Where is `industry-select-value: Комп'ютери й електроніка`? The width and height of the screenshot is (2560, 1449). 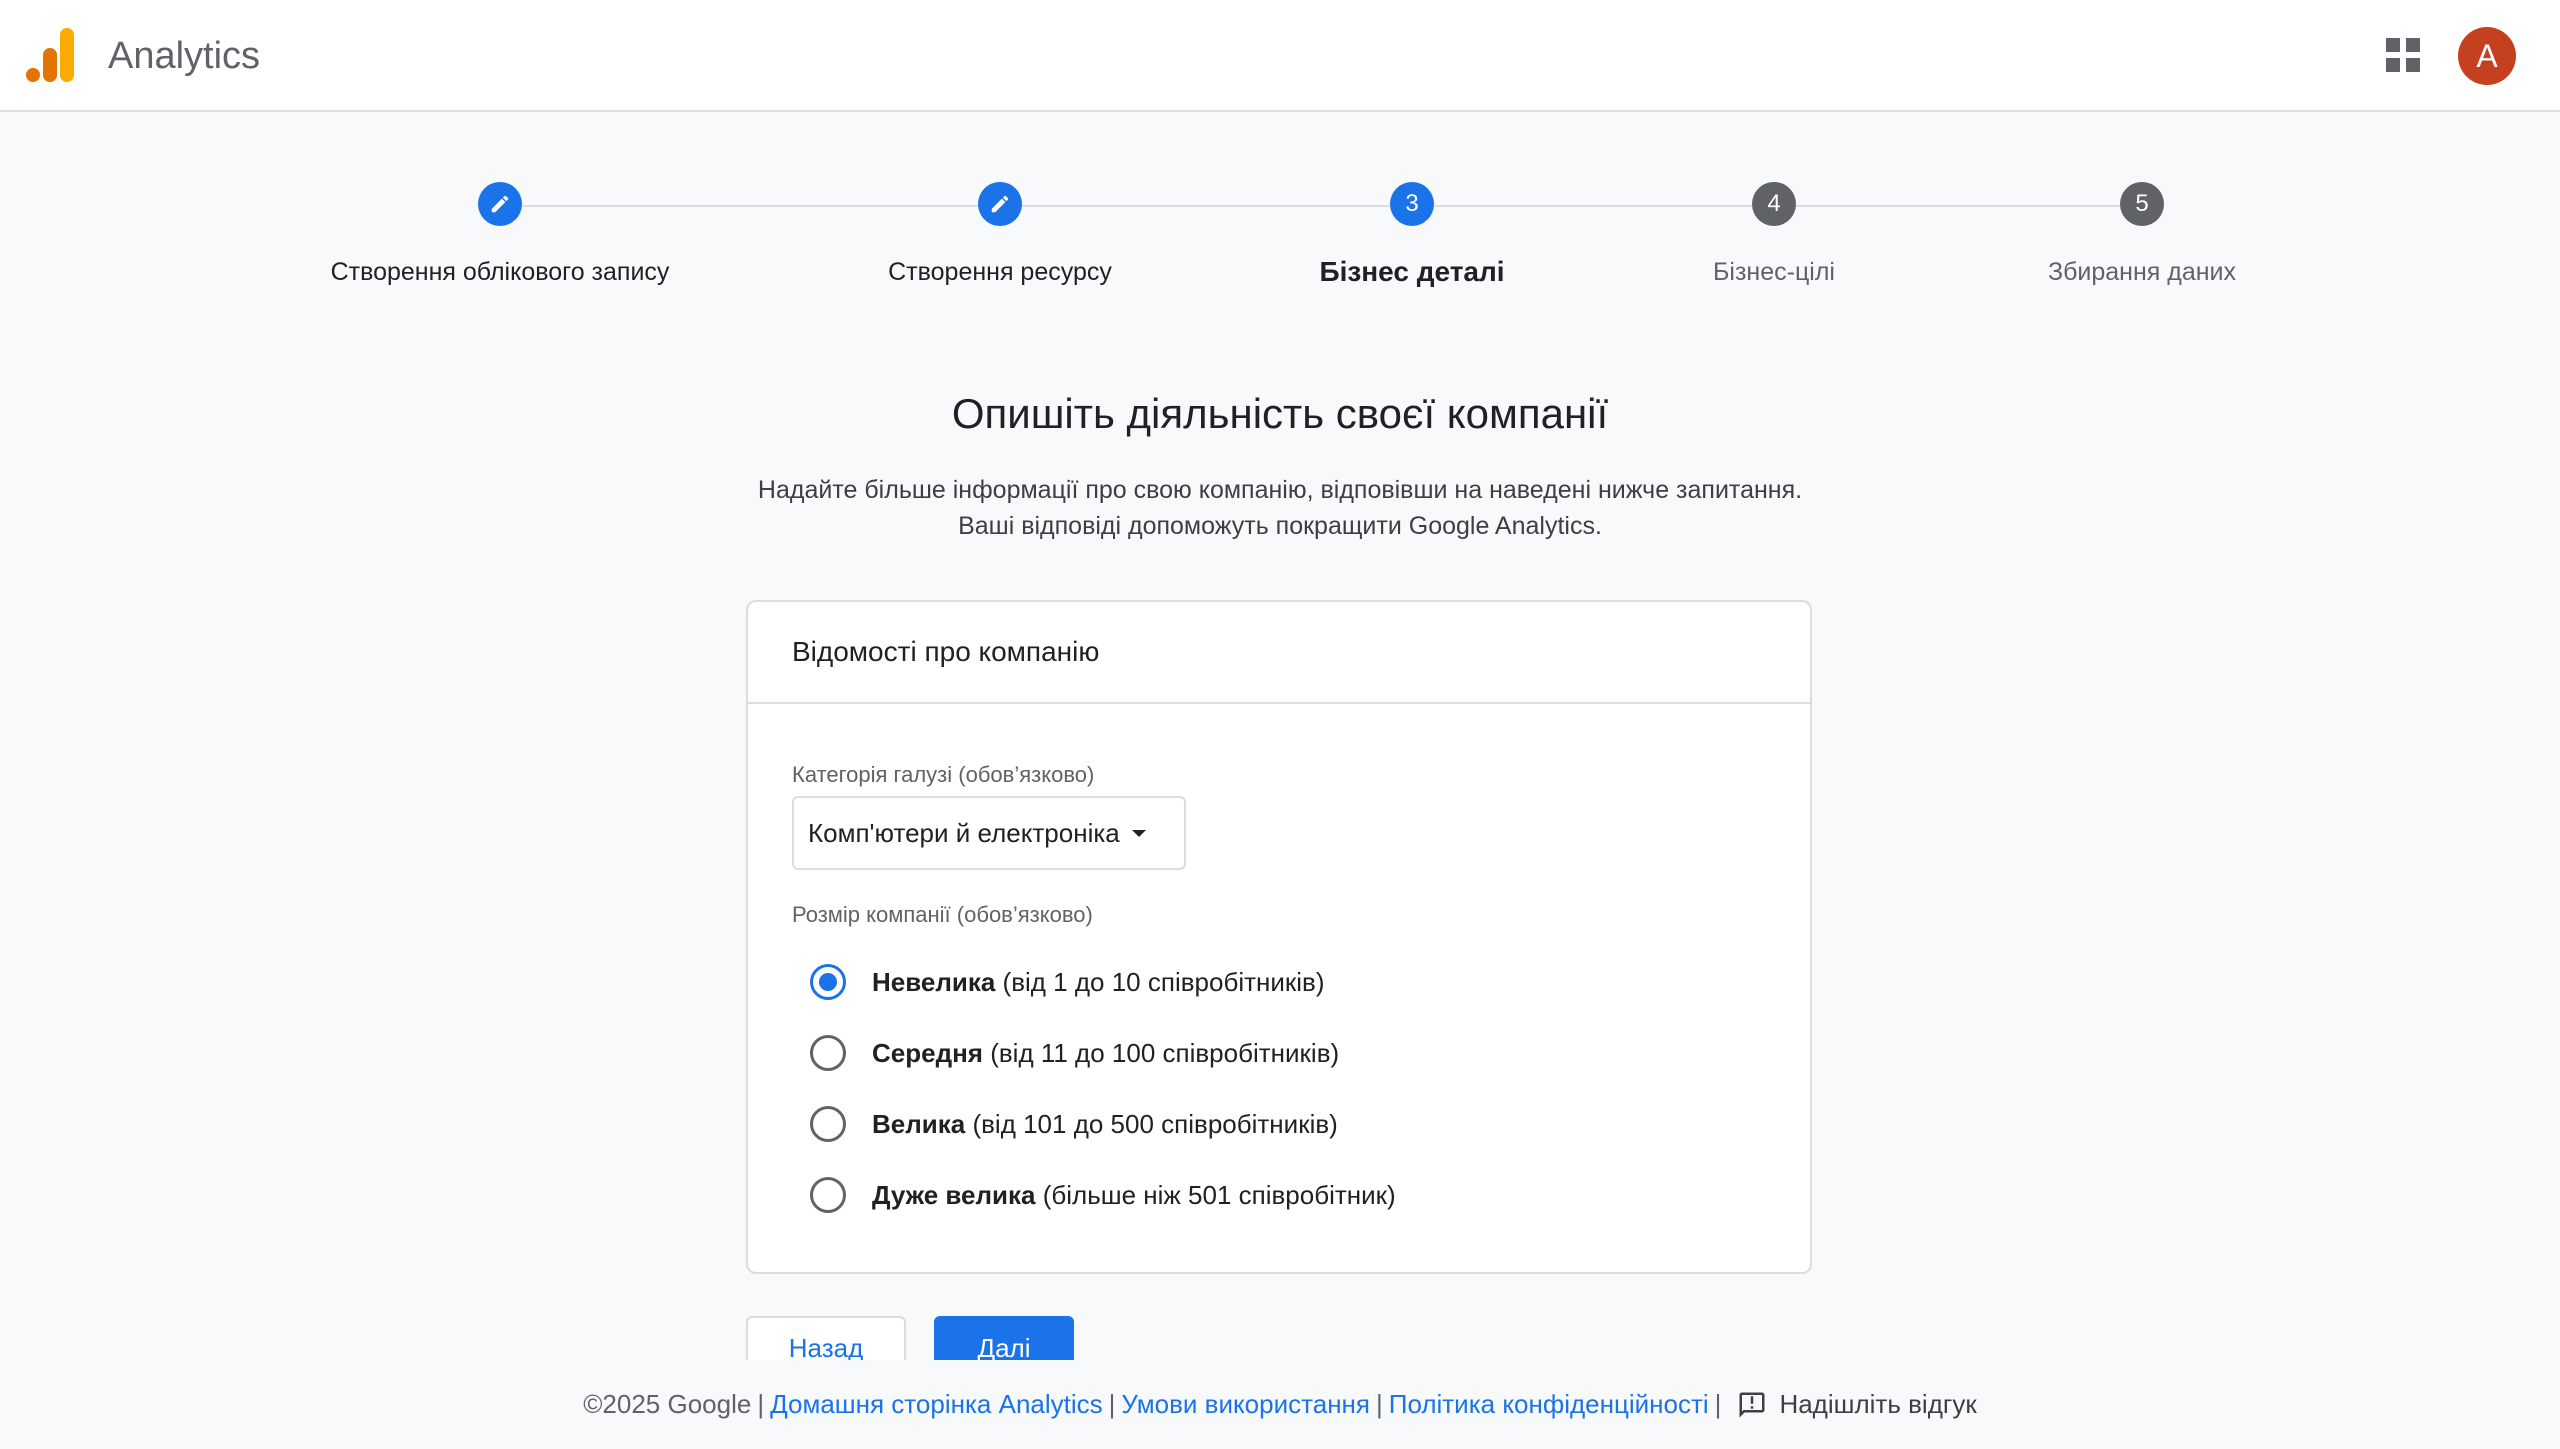 industry-select-value: Комп'ютери й електроніка is located at coordinates (964, 832).